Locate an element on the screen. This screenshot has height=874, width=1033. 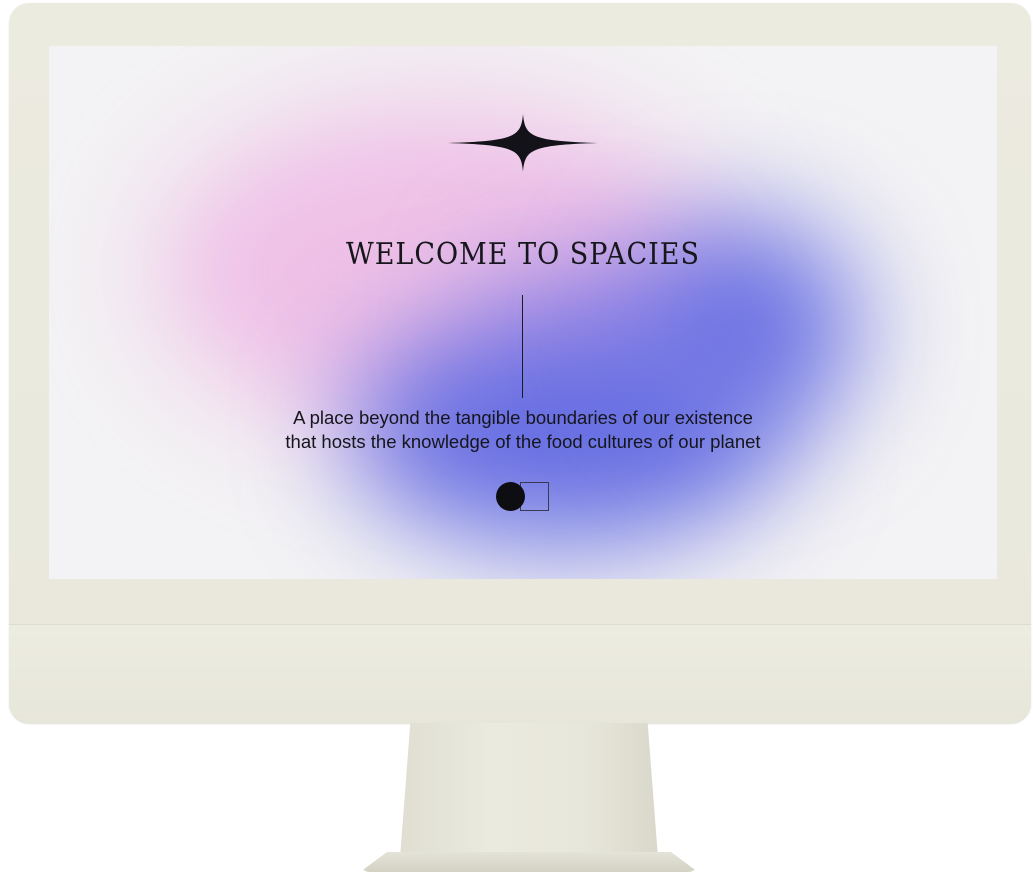
vertical-divider is located at coordinates (522, 346).